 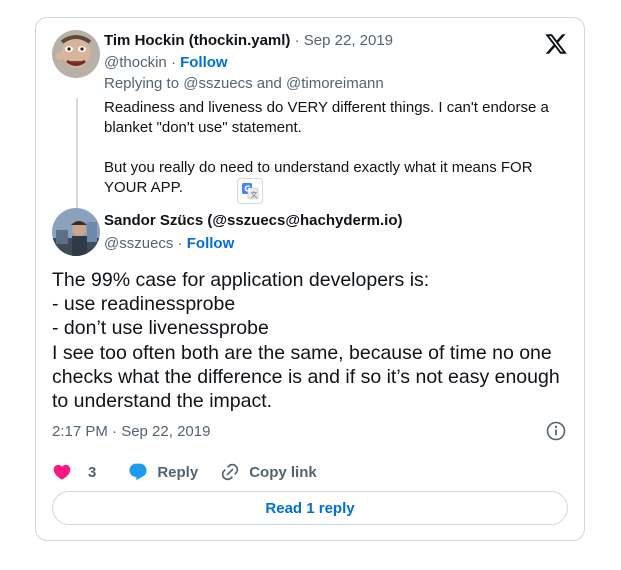 I want to click on main-handle: @sszuecs, so click(x=138, y=243).